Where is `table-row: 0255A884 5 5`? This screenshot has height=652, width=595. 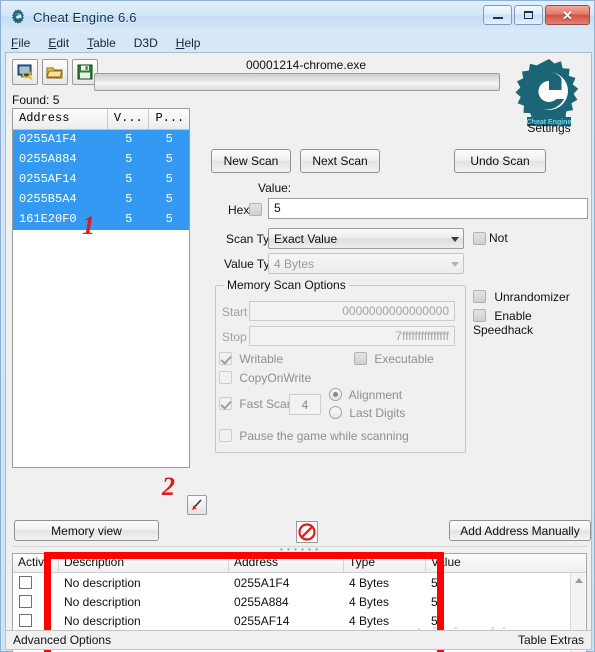 table-row: 0255A884 5 5 is located at coordinates (101, 160).